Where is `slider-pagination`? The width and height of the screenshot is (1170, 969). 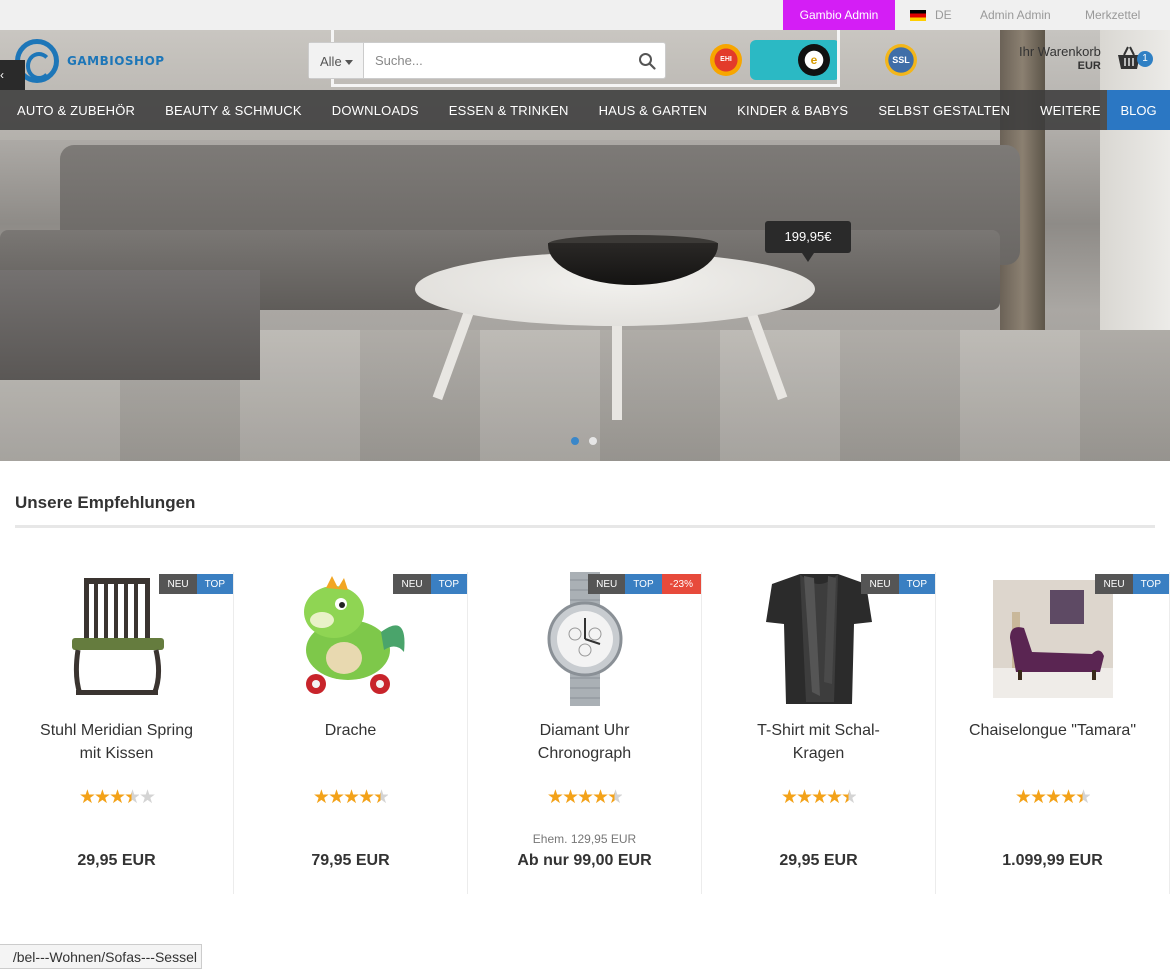 slider-pagination is located at coordinates (584, 441).